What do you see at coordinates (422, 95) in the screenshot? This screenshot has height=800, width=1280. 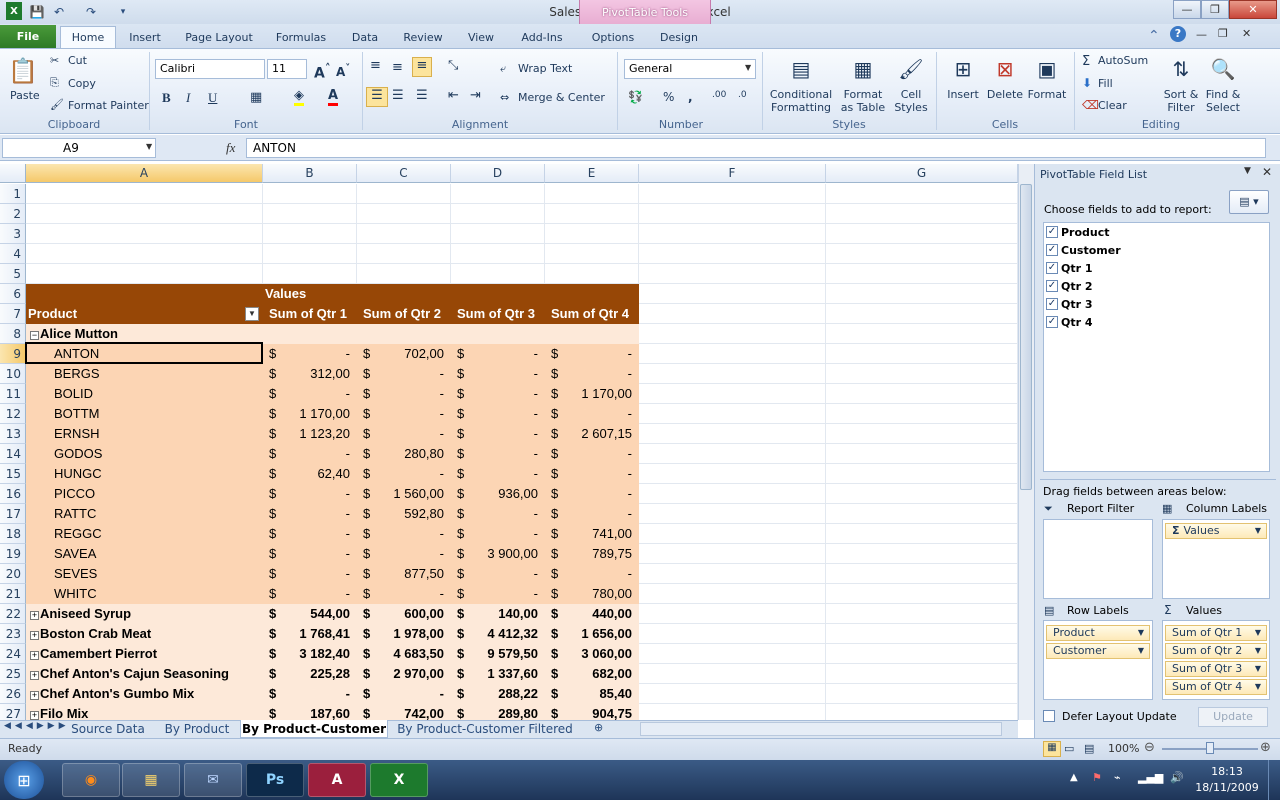 I see `align-right-icon: ☰` at bounding box center [422, 95].